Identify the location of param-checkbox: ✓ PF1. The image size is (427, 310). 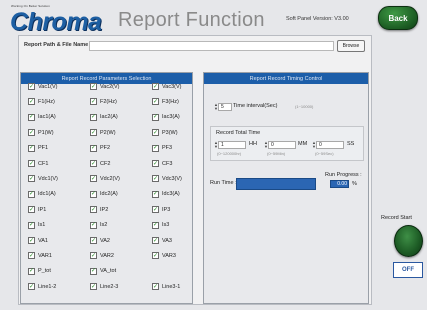
(38, 148).